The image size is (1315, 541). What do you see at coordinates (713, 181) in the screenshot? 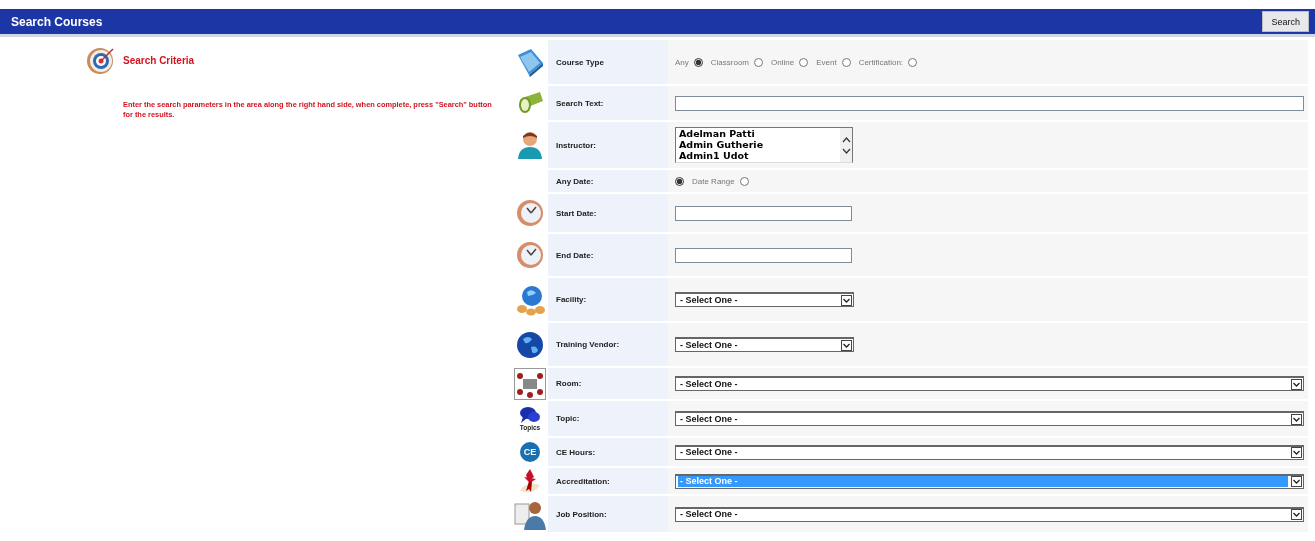
I see `radio-label: Date Range` at bounding box center [713, 181].